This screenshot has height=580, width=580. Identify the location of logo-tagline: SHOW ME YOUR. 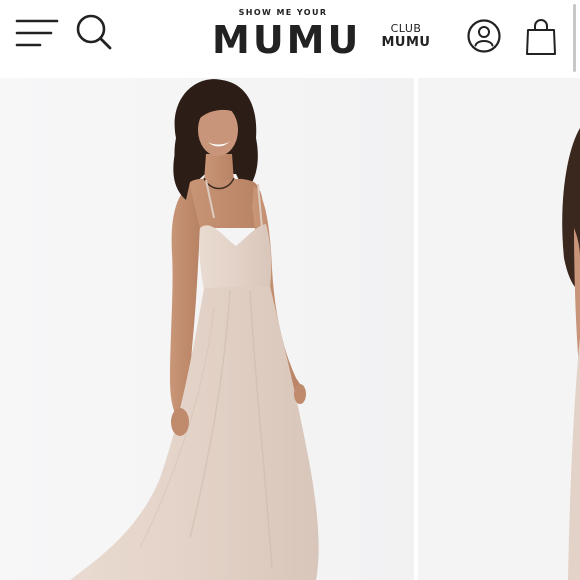
(283, 12).